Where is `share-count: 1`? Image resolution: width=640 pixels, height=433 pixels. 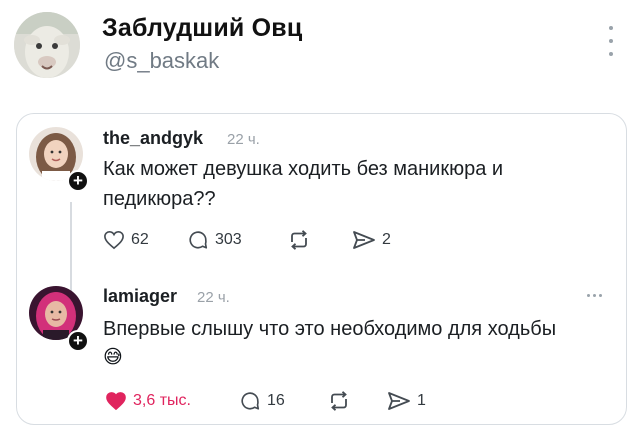 share-count: 1 is located at coordinates (421, 400).